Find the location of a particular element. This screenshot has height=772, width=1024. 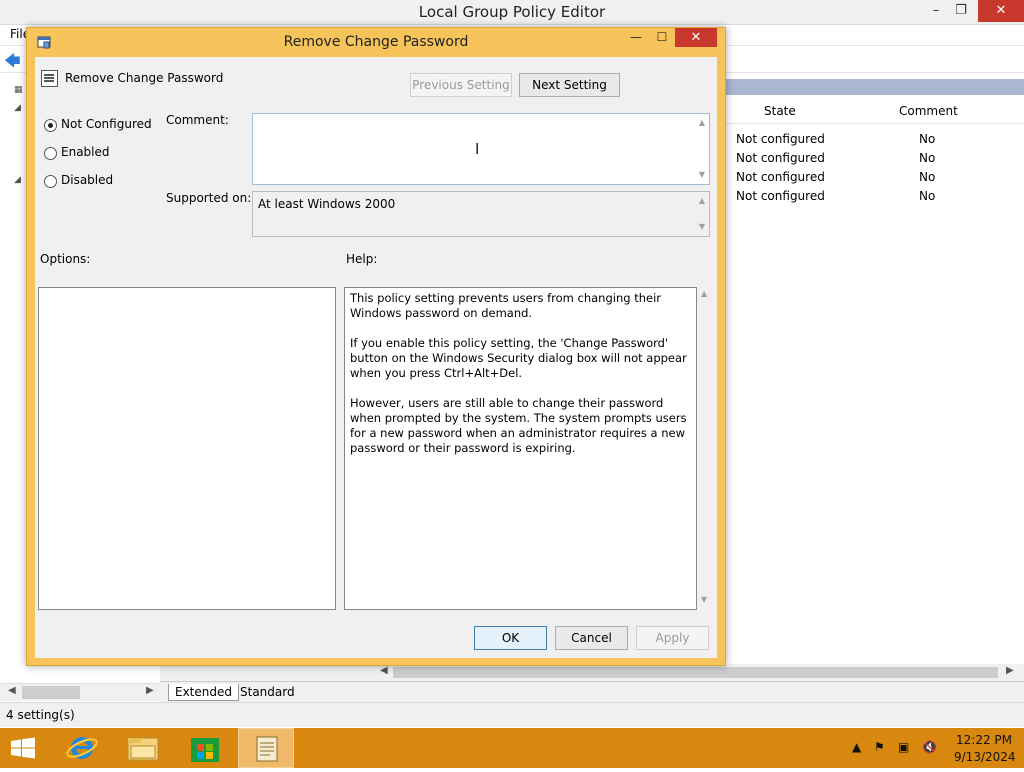

group-policy-icon is located at coordinates (267, 749).